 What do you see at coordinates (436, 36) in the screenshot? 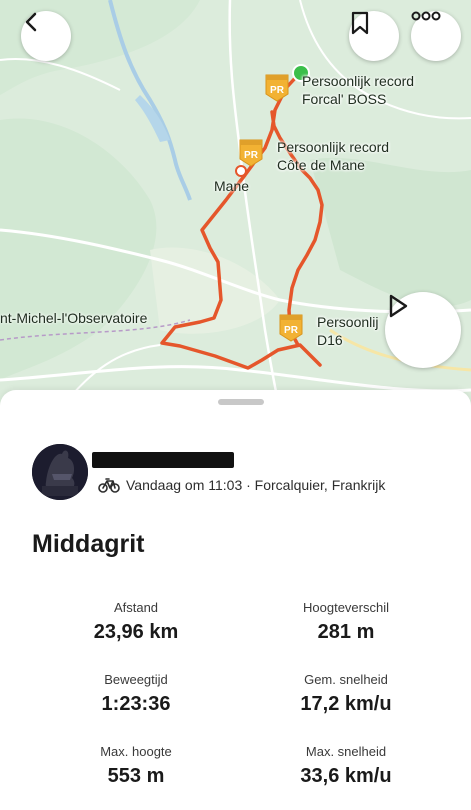
I see `more-button` at bounding box center [436, 36].